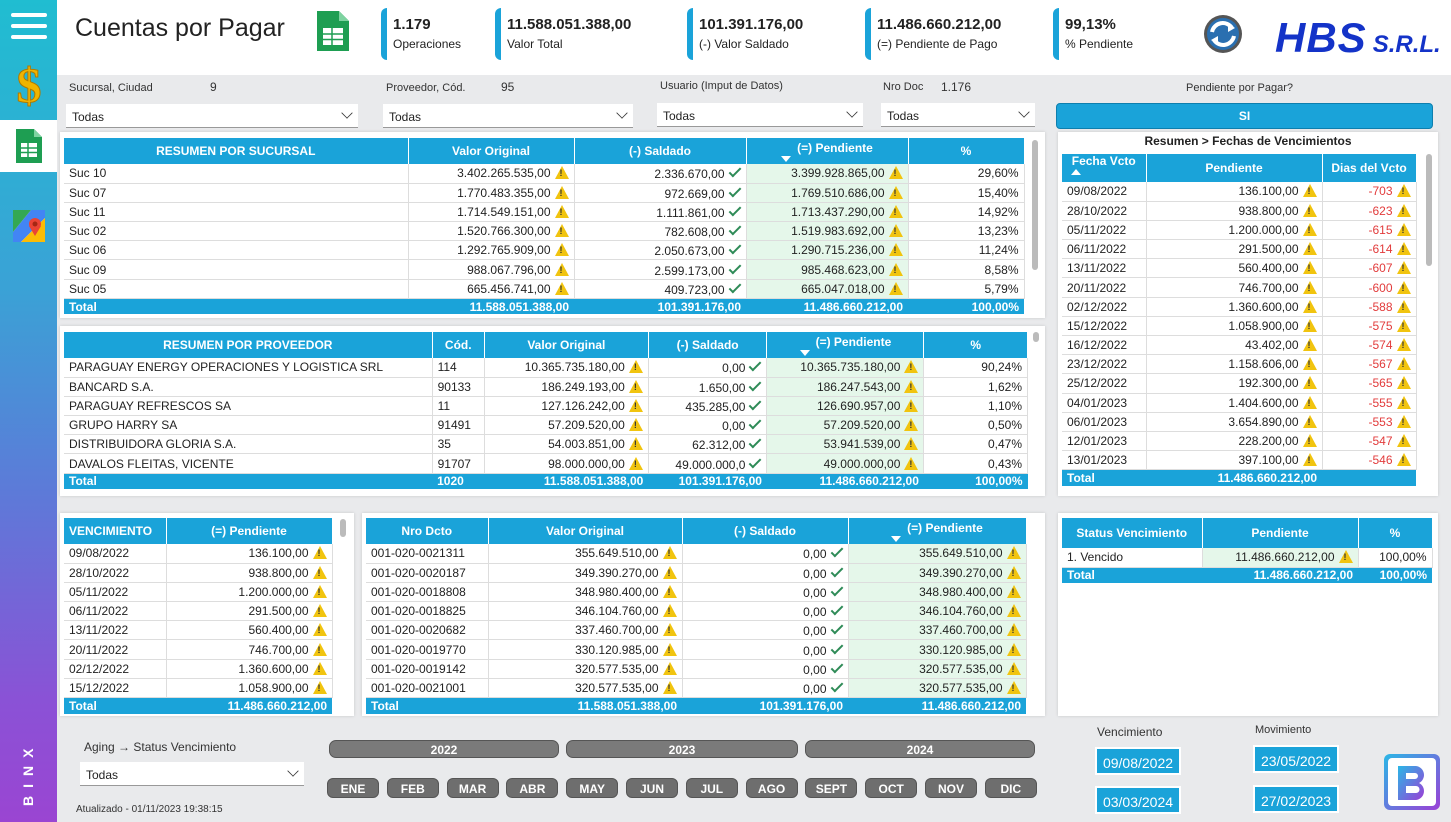 The height and width of the screenshot is (822, 1451). I want to click on table-row: 28/10/2022 938.800,00 -623, so click(1239, 211).